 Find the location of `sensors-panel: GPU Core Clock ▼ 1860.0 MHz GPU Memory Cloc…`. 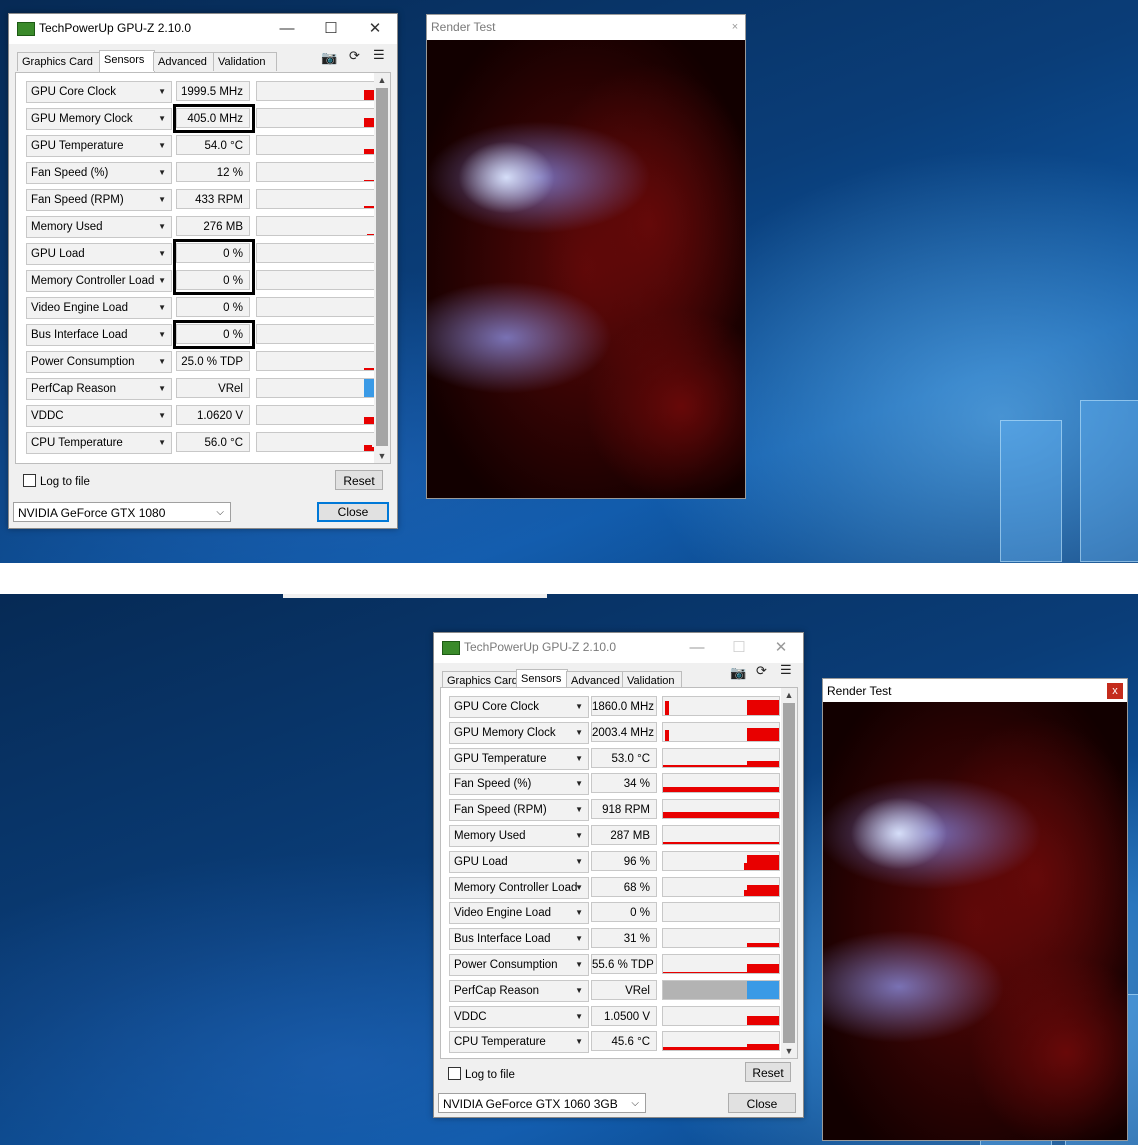

sensors-panel: GPU Core Clock ▼ 1860.0 MHz GPU Memory Cloc… is located at coordinates (619, 873).